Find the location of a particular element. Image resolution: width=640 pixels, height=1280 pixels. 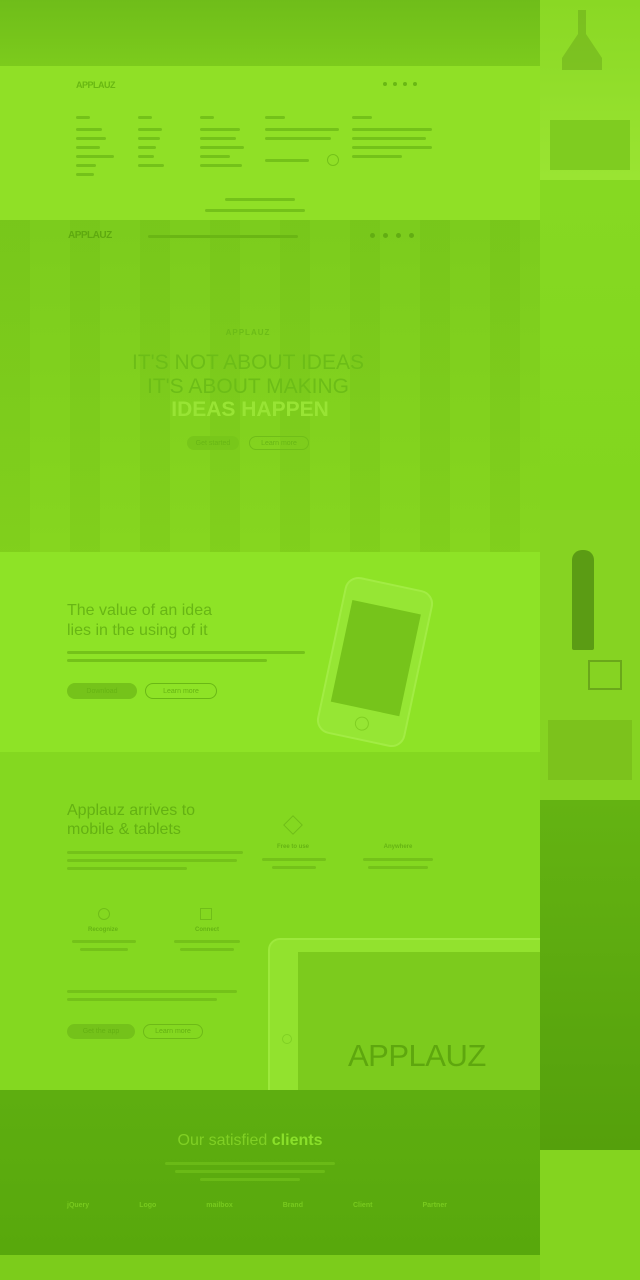

tablet-mockup: APPLAUZ is located at coordinates (404, 1014).